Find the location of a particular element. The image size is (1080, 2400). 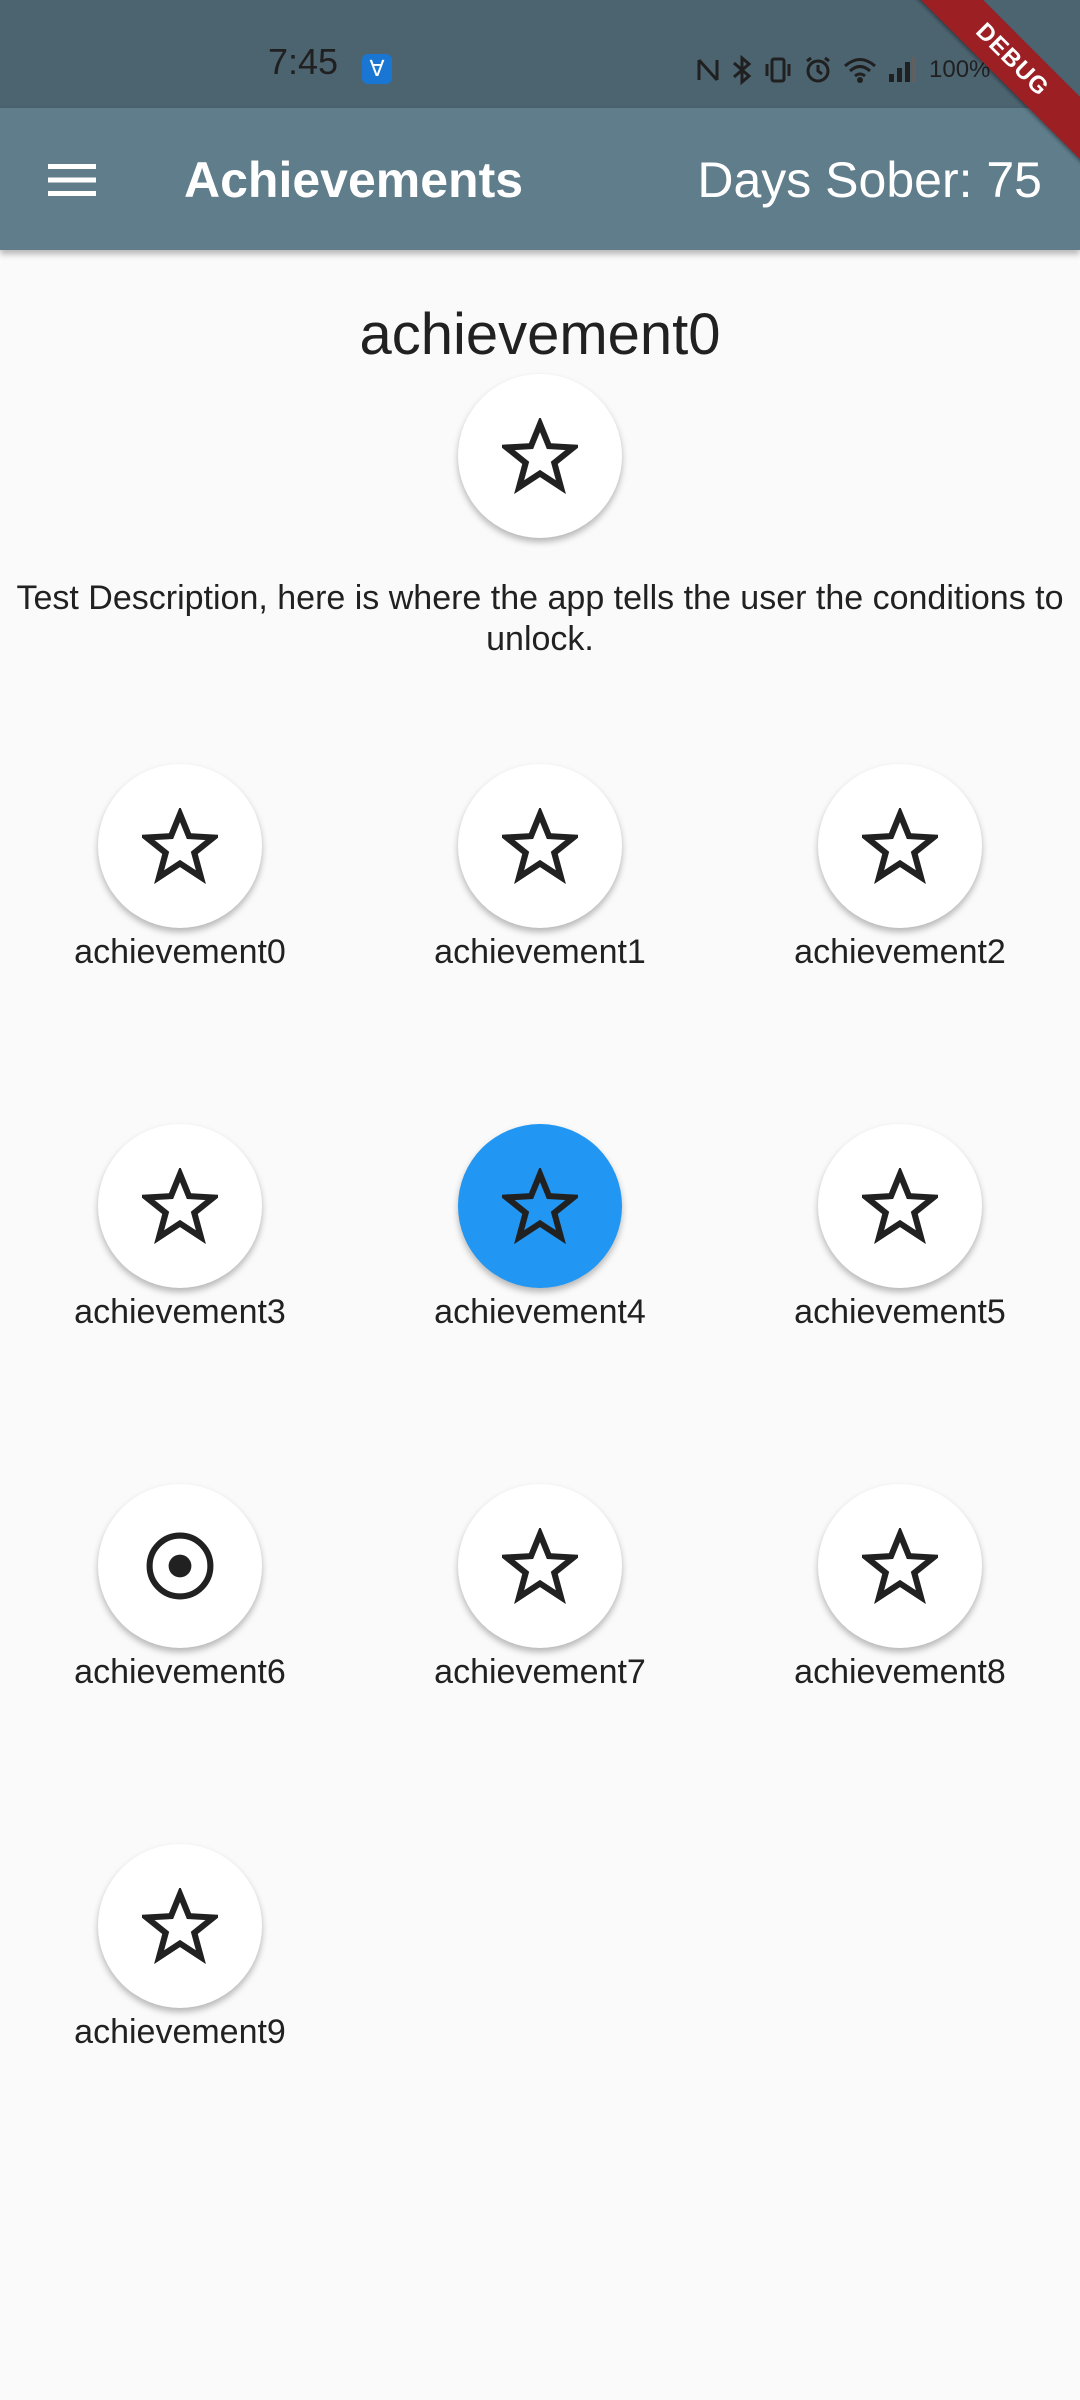

achievement-item-2: achievement2 is located at coordinates (900, 869).